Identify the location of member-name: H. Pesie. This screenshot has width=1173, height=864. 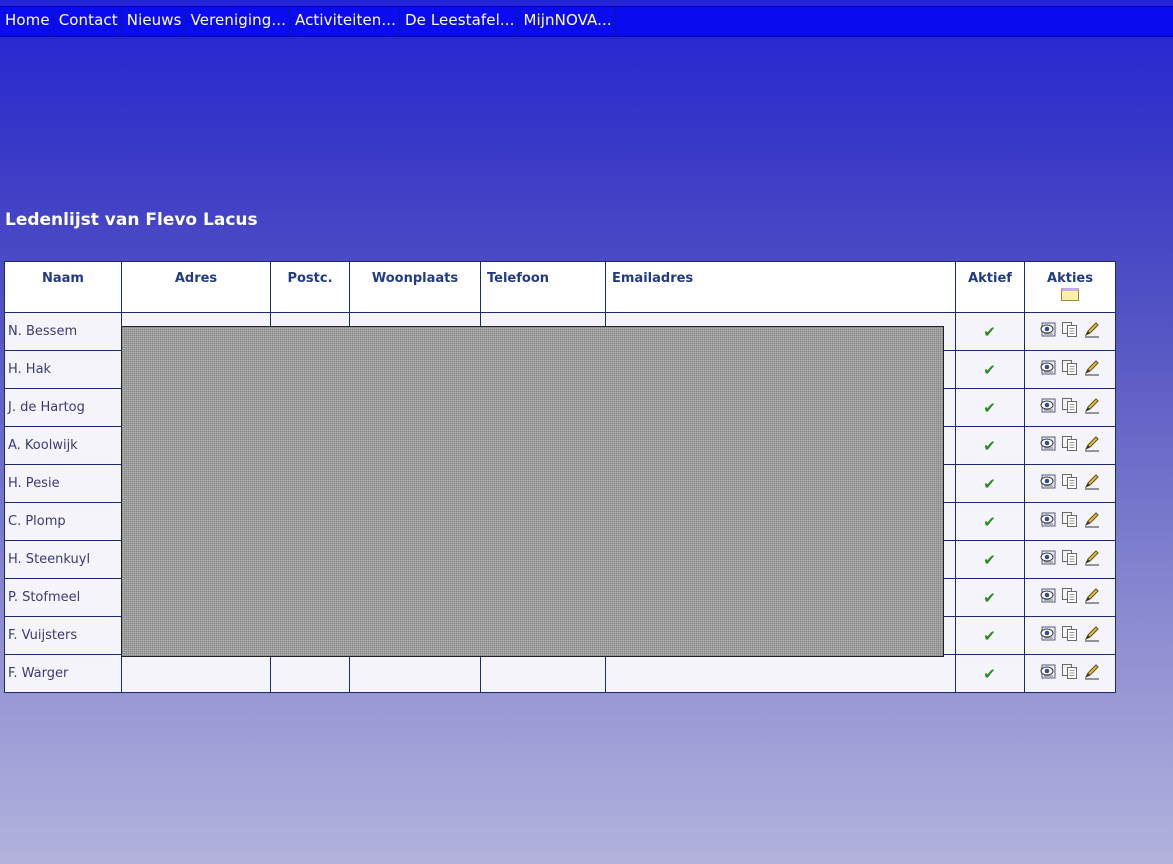
(63, 483).